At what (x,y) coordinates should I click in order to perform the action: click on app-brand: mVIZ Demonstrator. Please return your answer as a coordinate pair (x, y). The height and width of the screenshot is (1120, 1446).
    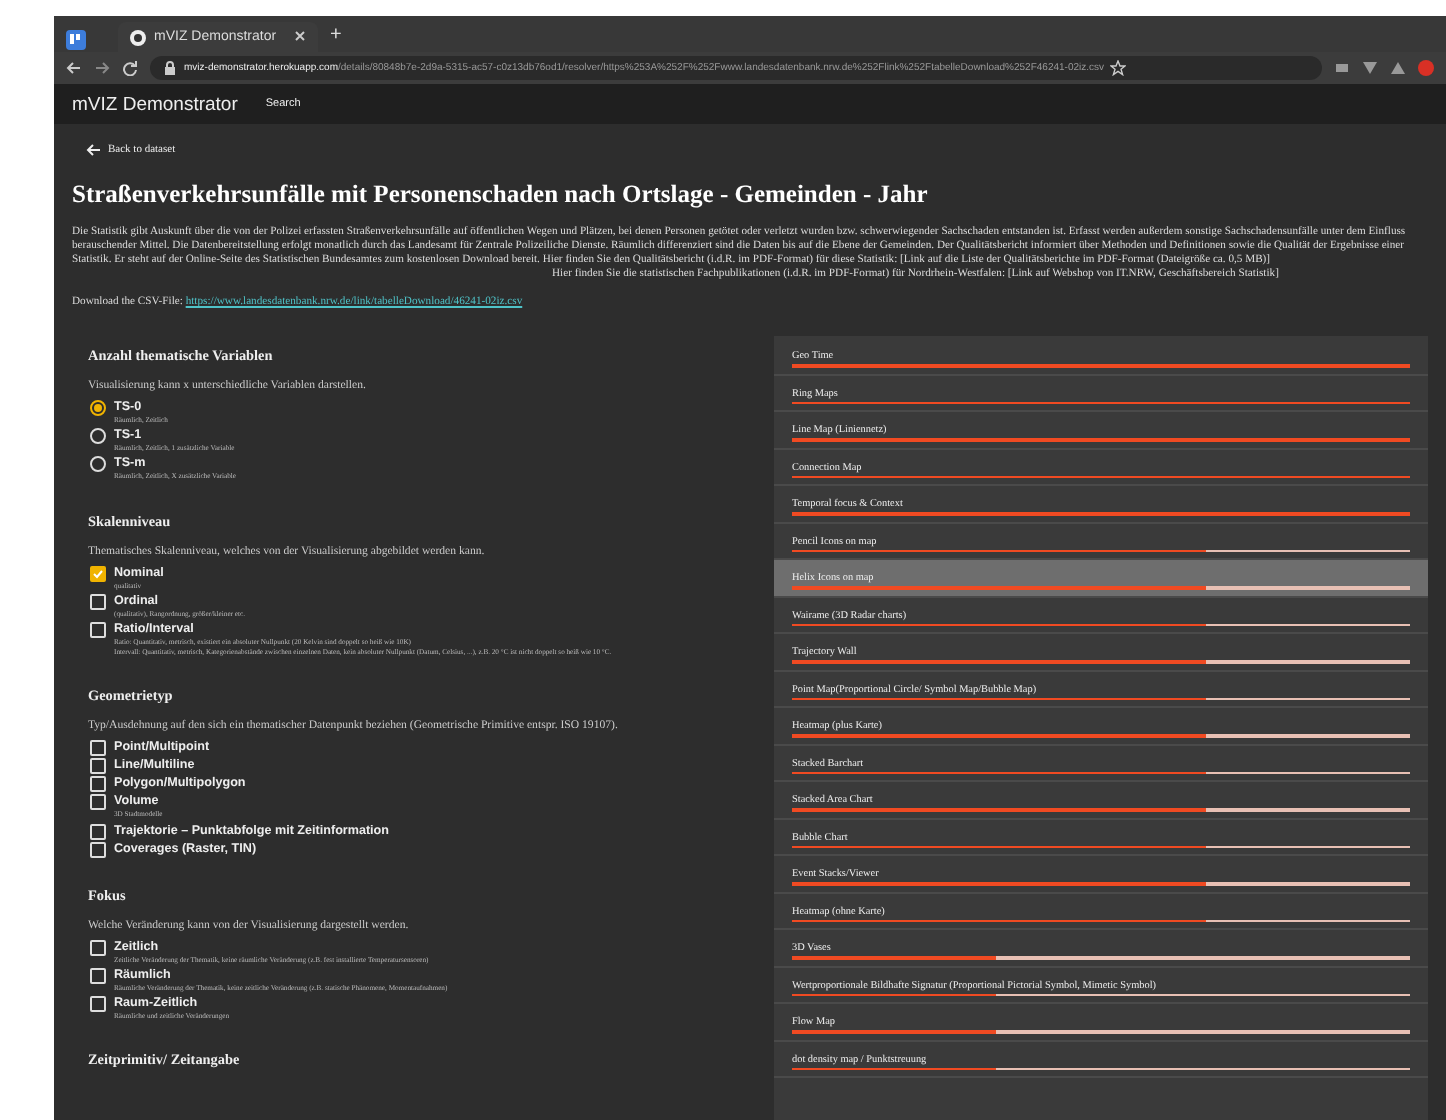
    Looking at the image, I should click on (155, 104).